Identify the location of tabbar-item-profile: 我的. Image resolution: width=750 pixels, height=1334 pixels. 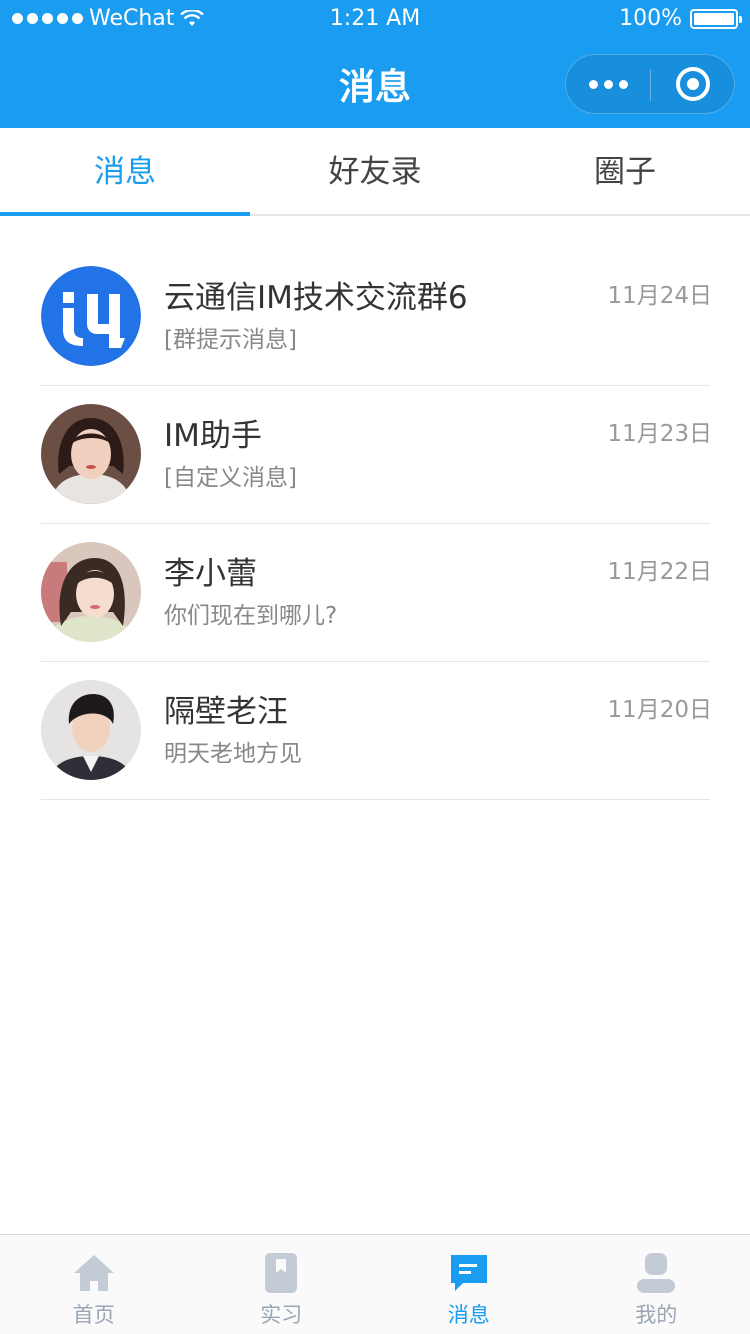
(656, 1284).